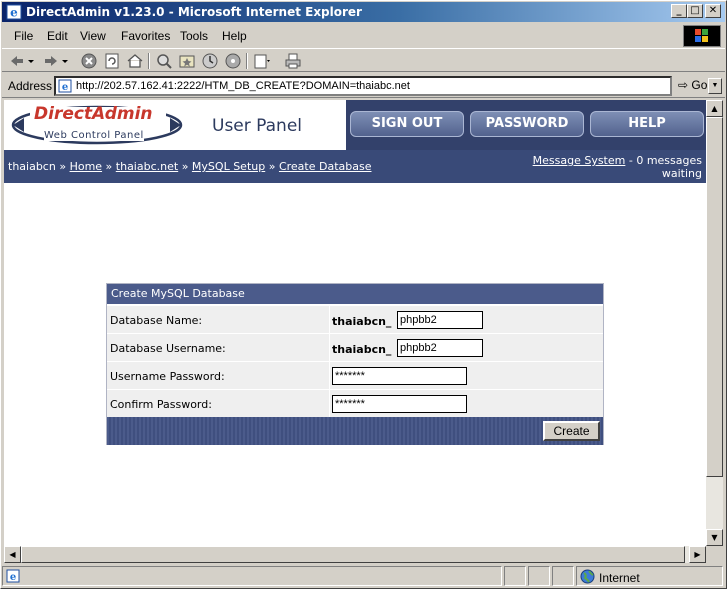 This screenshot has width=727, height=589. I want to click on database-name-label: Database Name:, so click(156, 320).